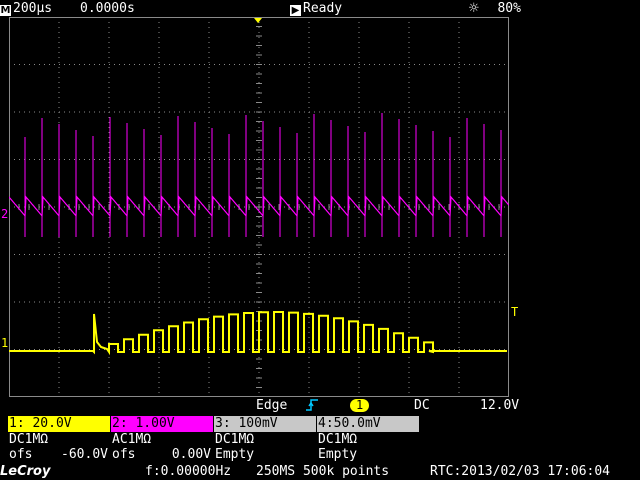  I want to click on channel-4-header: 4:50.0mV, so click(368, 424).